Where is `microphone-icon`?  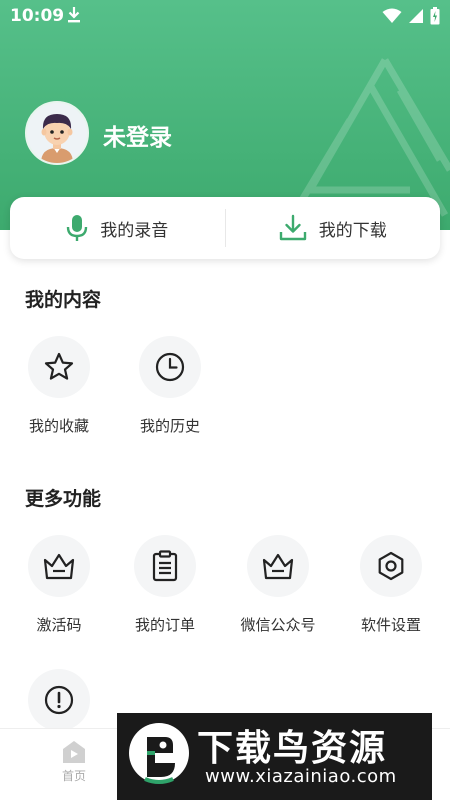 microphone-icon is located at coordinates (77, 228).